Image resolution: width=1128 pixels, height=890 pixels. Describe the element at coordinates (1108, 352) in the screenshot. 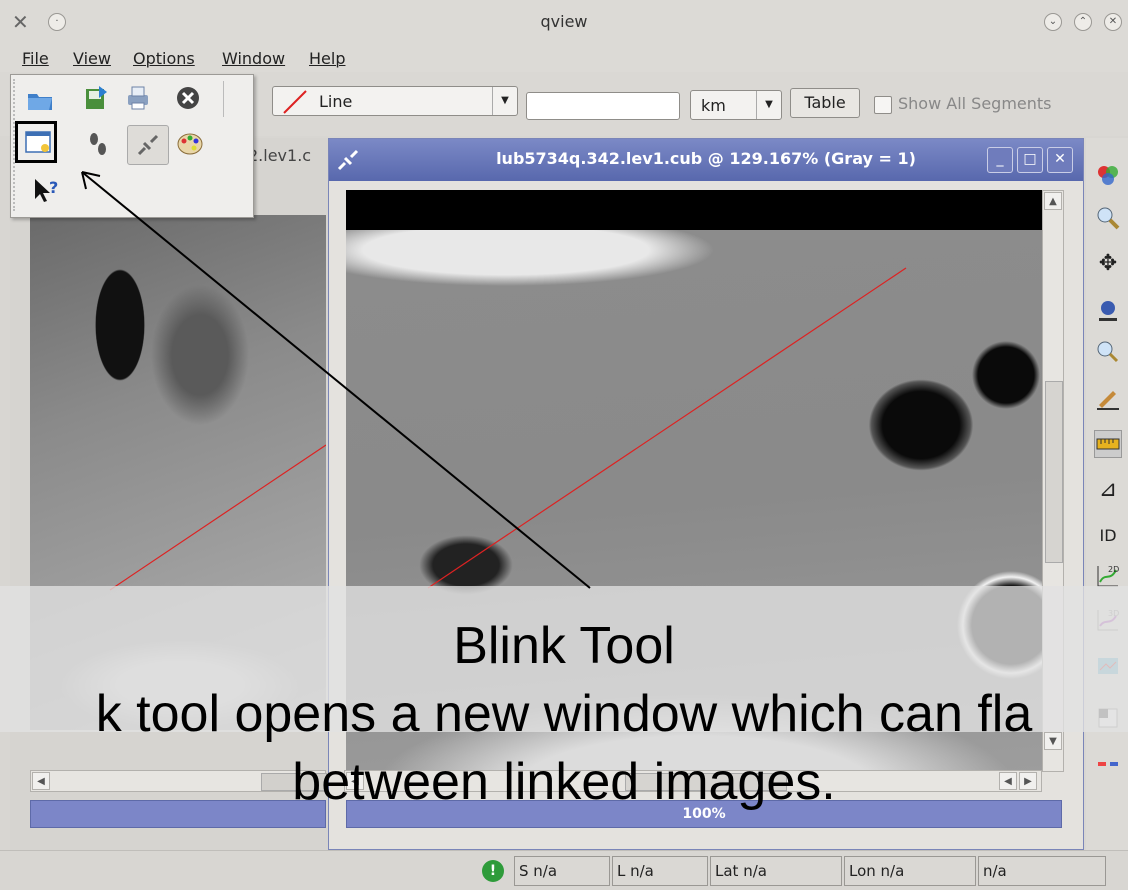

I see `find-icon` at that location.